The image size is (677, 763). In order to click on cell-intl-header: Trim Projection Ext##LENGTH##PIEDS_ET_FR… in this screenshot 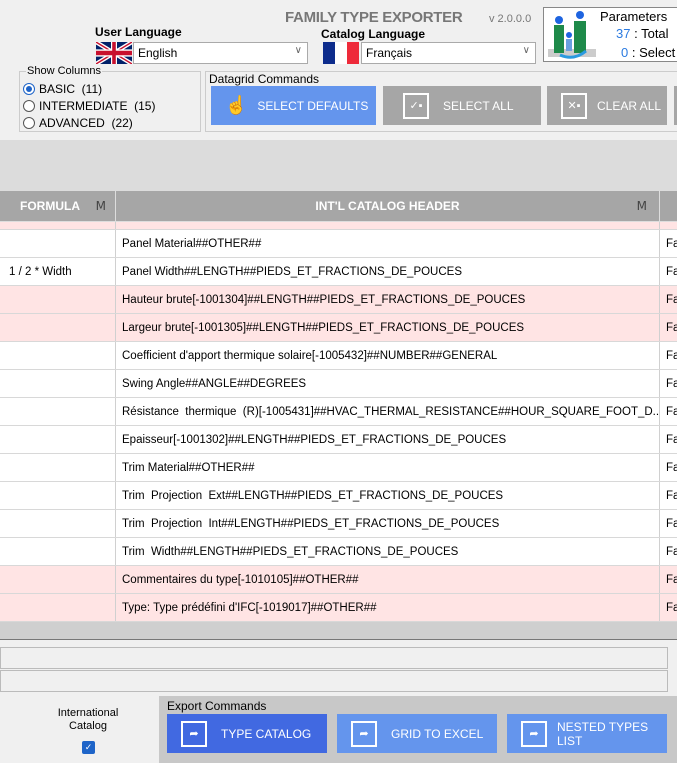, I will do `click(388, 495)`.